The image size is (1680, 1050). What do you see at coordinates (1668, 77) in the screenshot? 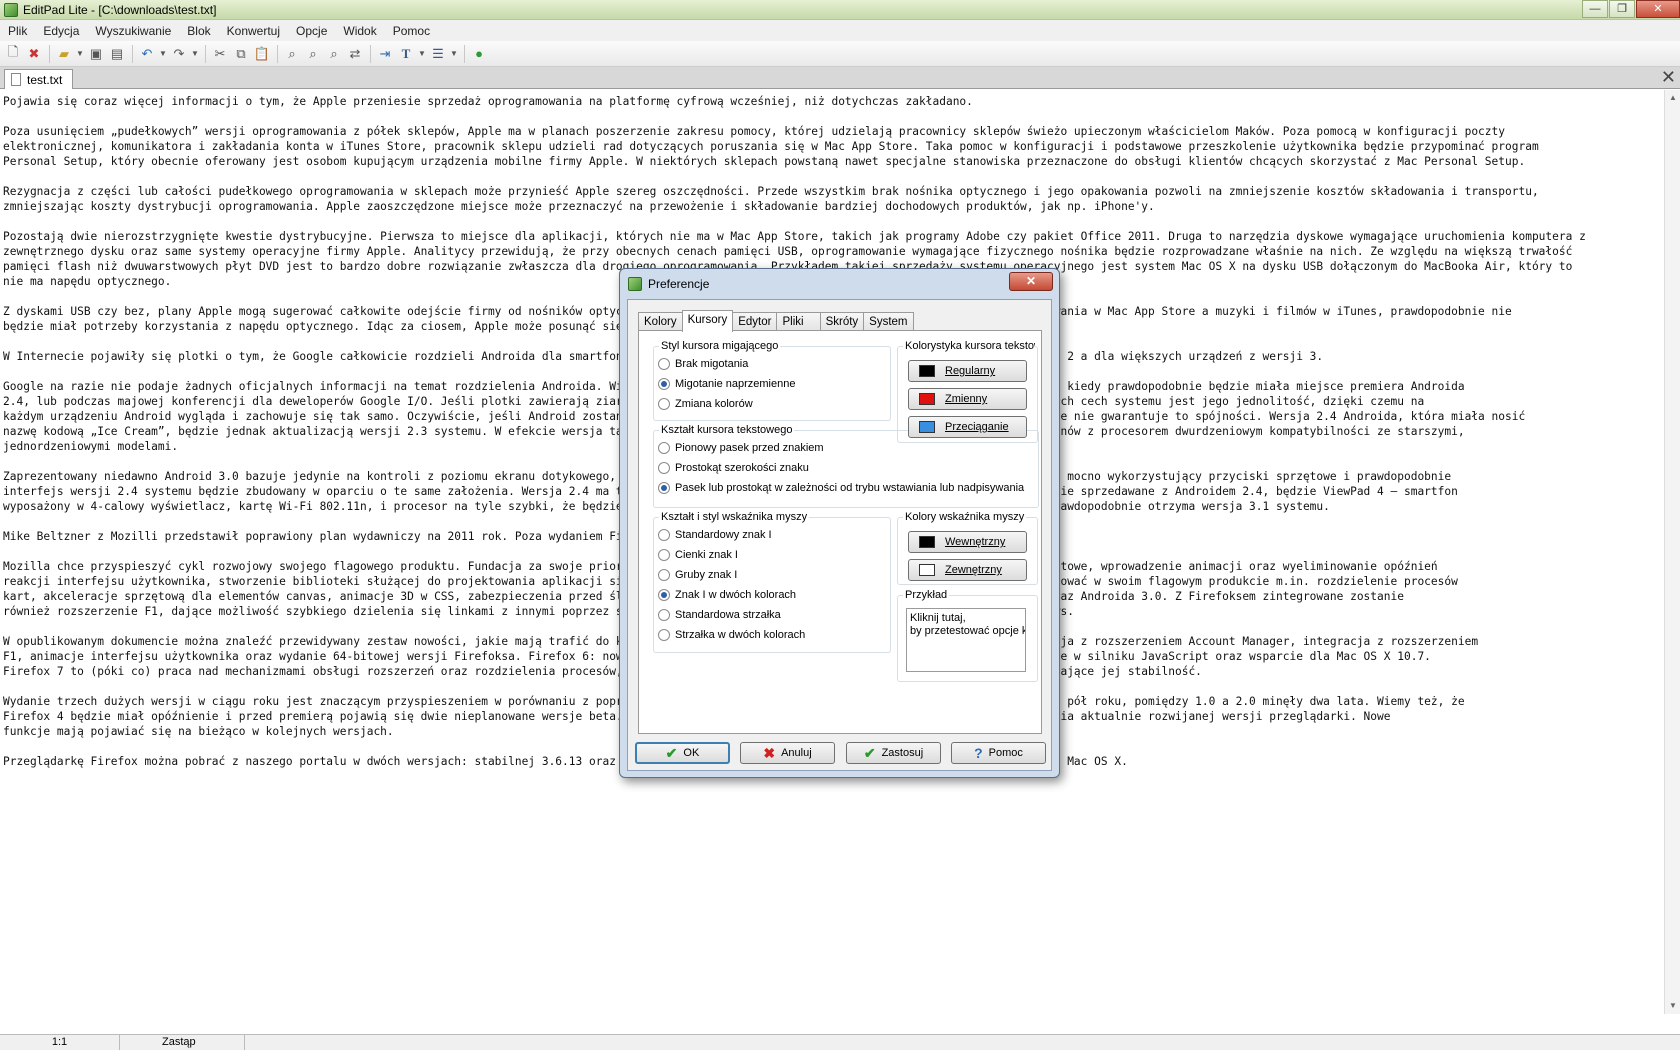
I see `close-tab-icon: ✕` at bounding box center [1668, 77].